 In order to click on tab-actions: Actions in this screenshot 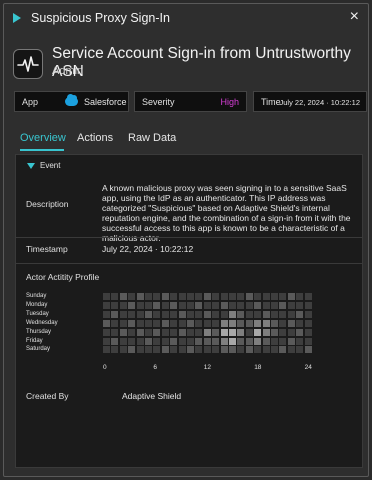, I will do `click(95, 138)`.